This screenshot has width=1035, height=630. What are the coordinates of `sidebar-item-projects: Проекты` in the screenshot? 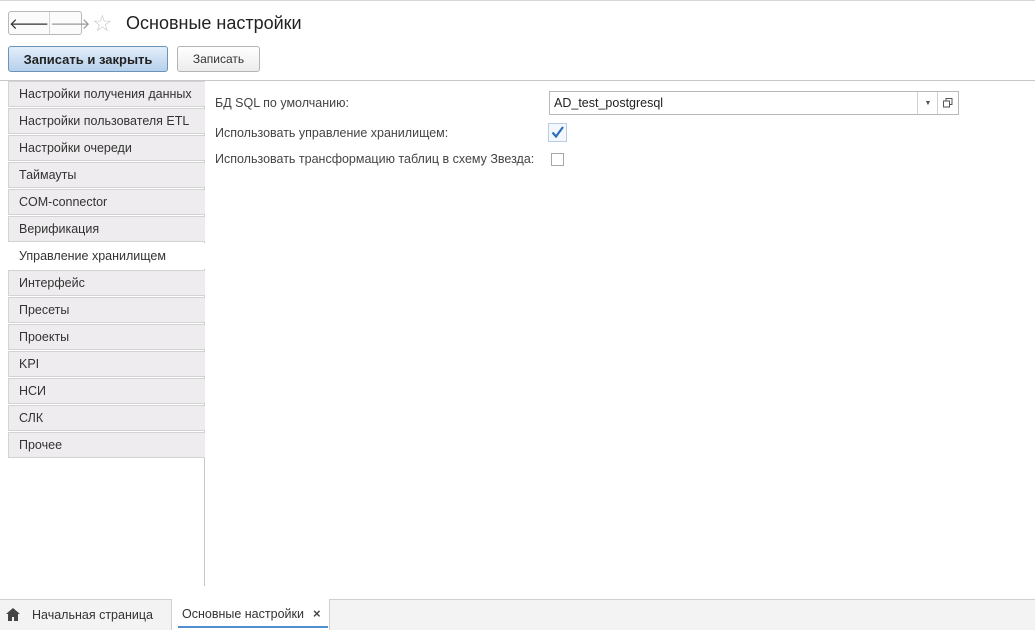 It's located at (106, 337).